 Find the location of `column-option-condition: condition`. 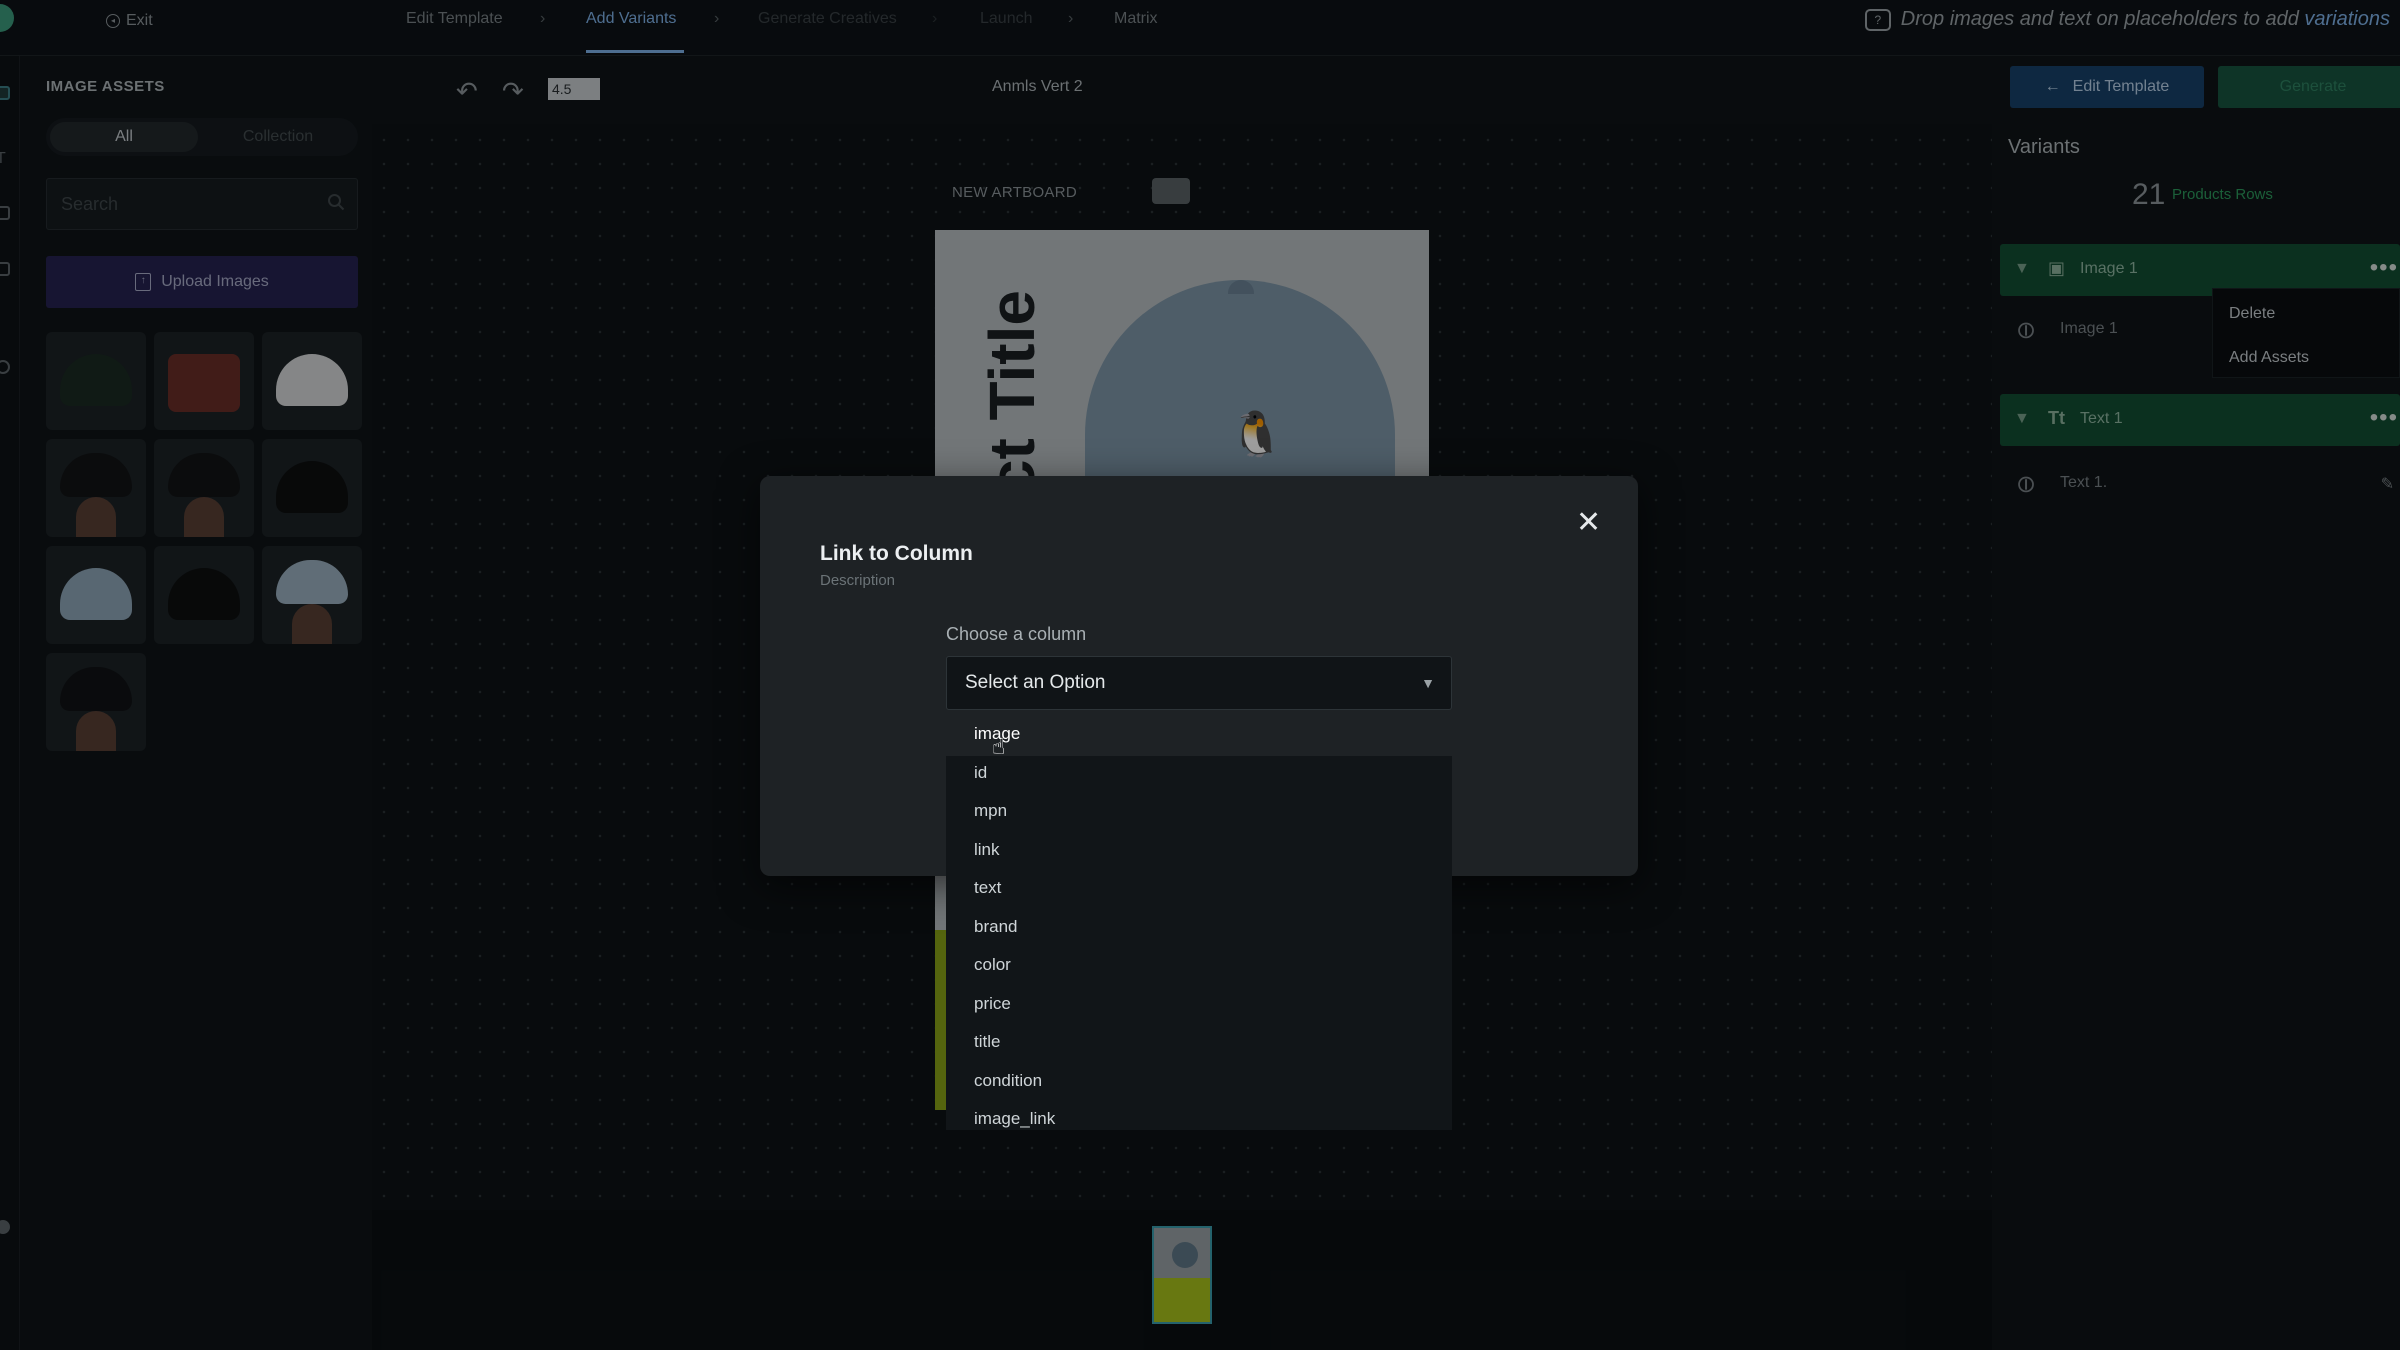

column-option-condition: condition is located at coordinates (1008, 1081).